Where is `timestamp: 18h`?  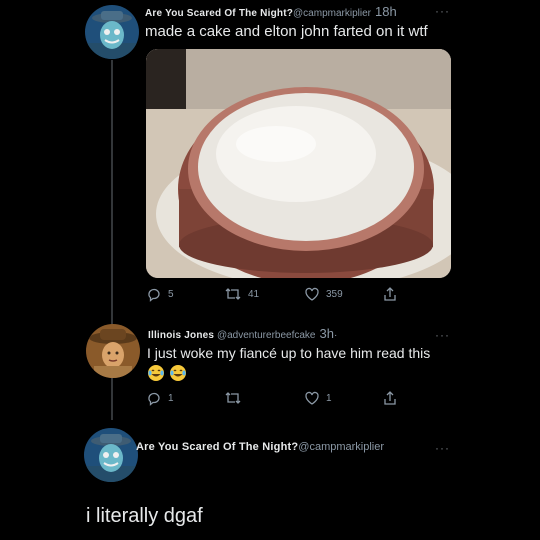 timestamp: 18h is located at coordinates (386, 11).